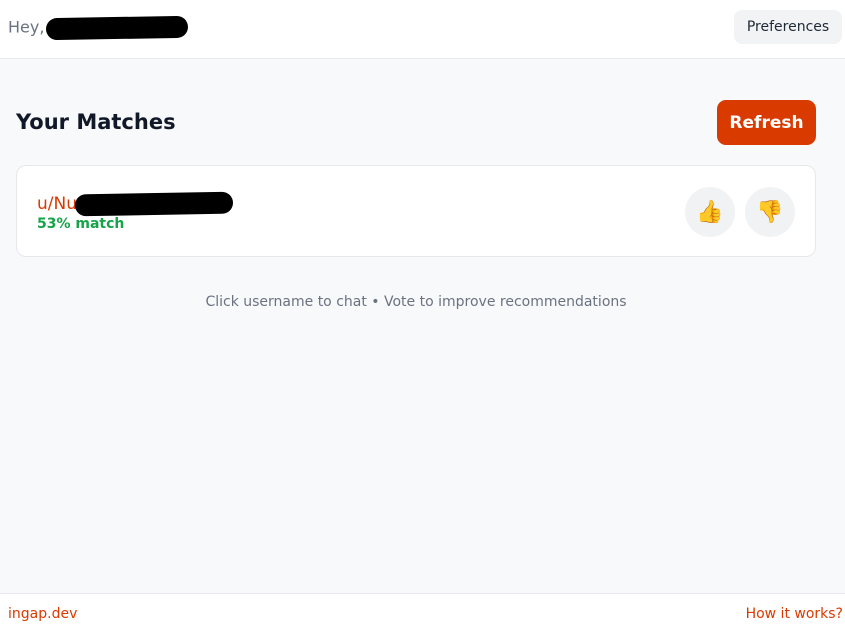 This screenshot has height=628, width=845. What do you see at coordinates (96, 122) in the screenshot?
I see `page-title: Your Matches` at bounding box center [96, 122].